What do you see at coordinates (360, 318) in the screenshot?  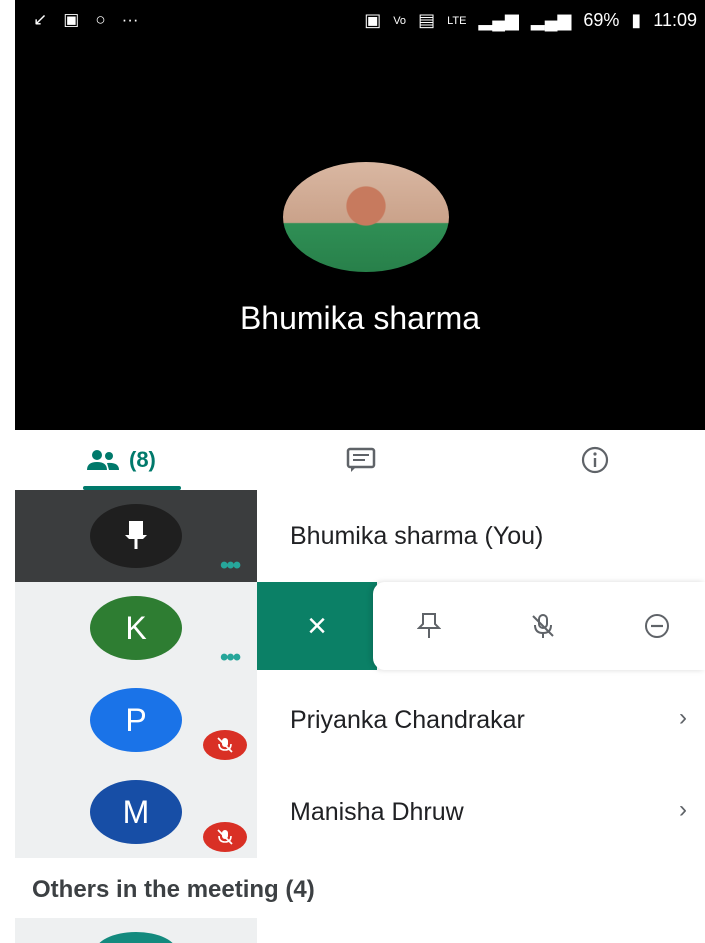 I see `speaker-name: Bhumika sharma` at bounding box center [360, 318].